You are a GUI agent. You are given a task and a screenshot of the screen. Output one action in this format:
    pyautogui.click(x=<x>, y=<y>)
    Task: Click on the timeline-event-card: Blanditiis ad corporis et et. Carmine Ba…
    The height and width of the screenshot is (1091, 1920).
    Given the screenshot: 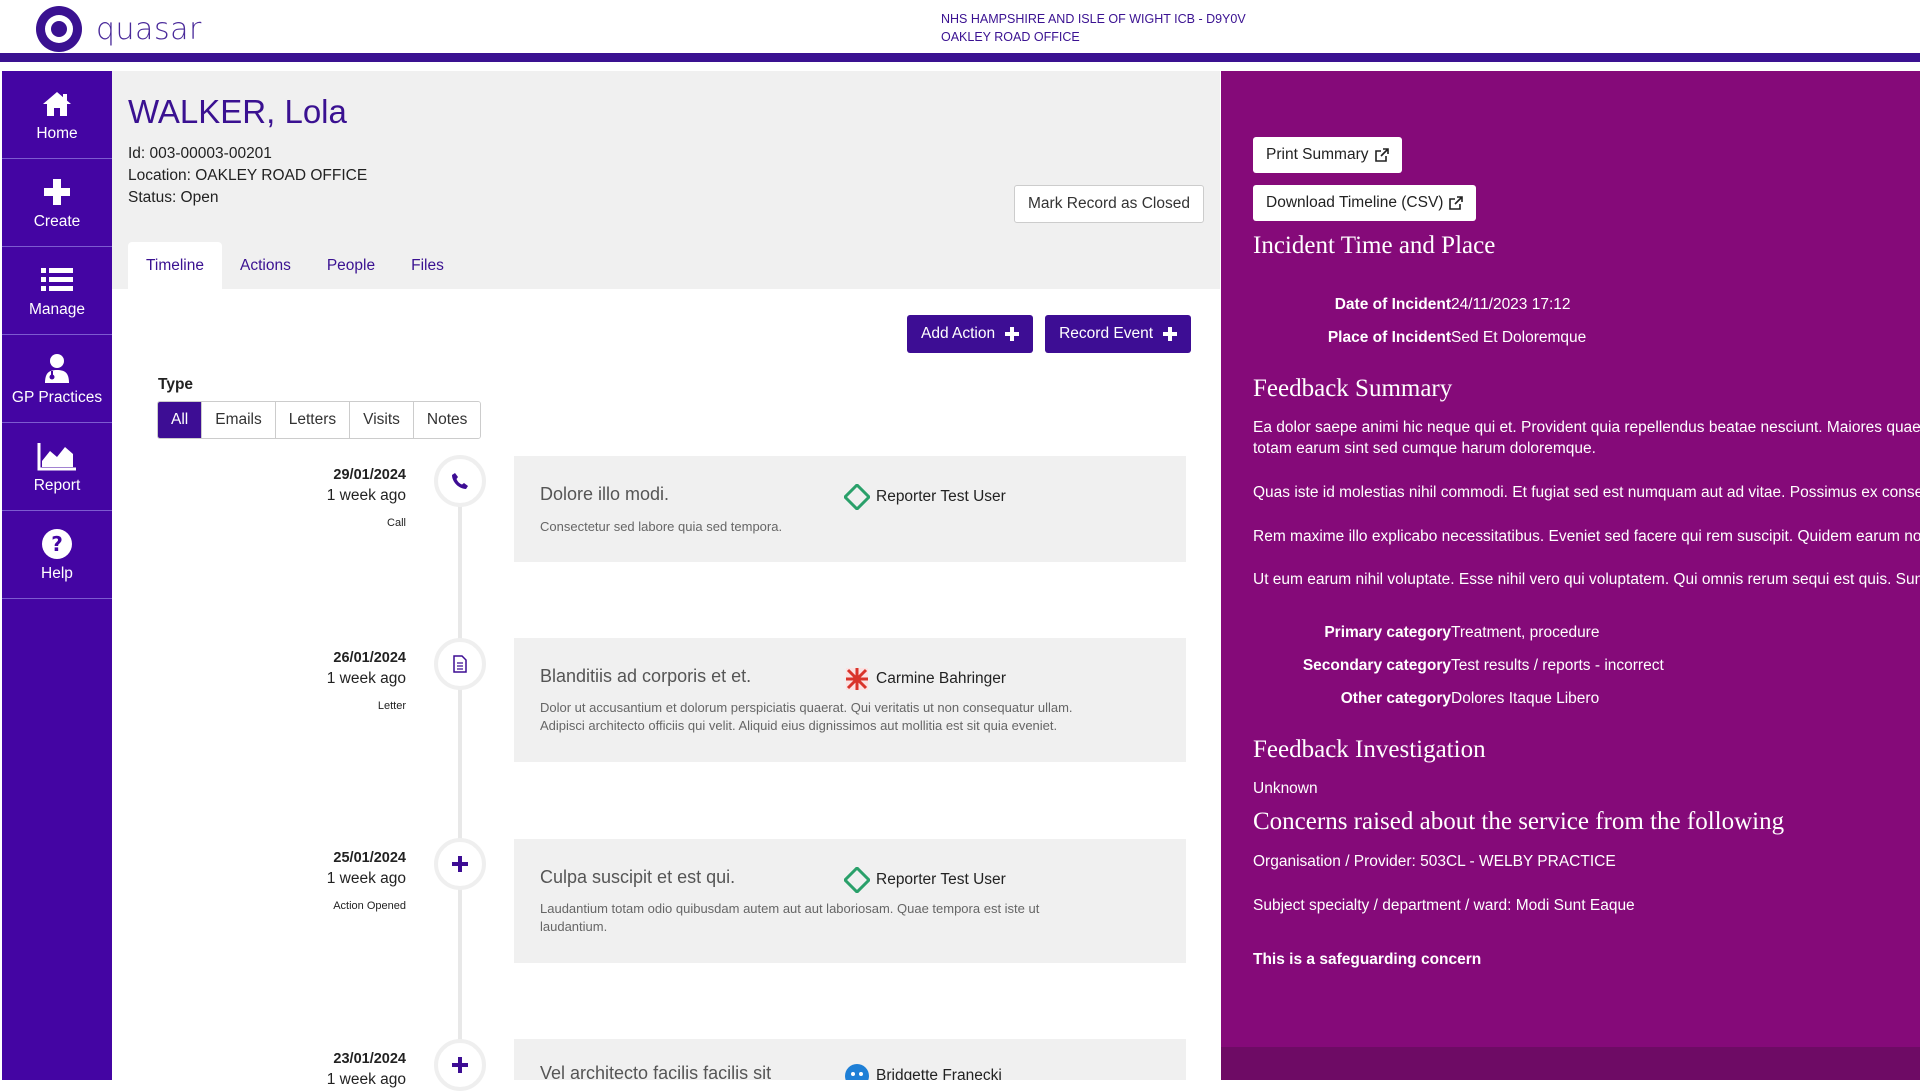 What is the action you would take?
    pyautogui.click(x=850, y=700)
    